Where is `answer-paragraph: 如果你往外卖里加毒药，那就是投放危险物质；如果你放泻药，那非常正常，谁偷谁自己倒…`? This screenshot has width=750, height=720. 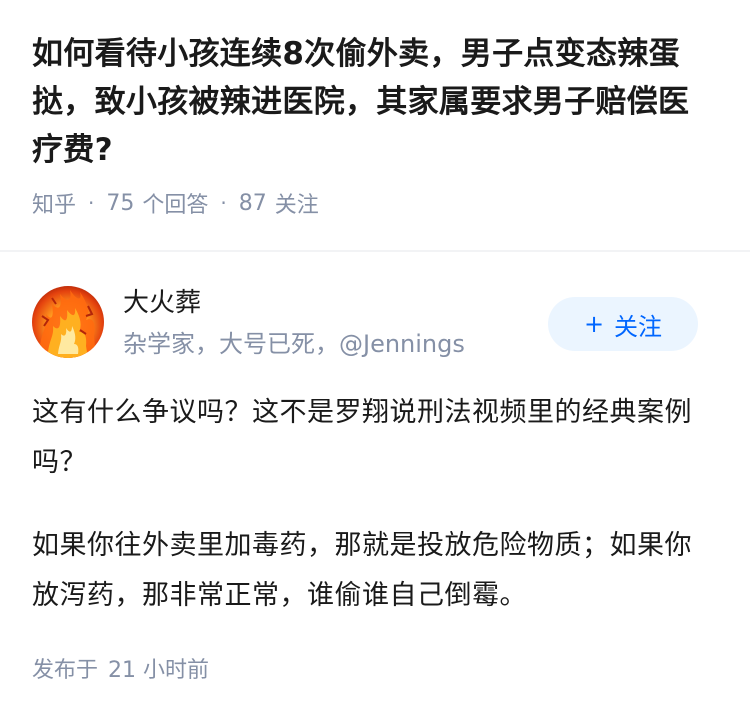 answer-paragraph: 如果你往外卖里加毒药，那就是投放危险物质；如果你放泻药，那非常正常，谁偷谁自己倒… is located at coordinates (362, 570).